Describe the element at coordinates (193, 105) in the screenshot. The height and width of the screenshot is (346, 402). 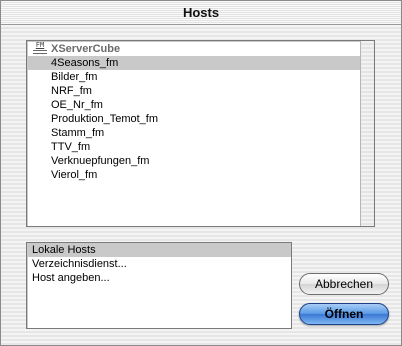
I see `host-list-item: OE_Nr_fm` at that location.